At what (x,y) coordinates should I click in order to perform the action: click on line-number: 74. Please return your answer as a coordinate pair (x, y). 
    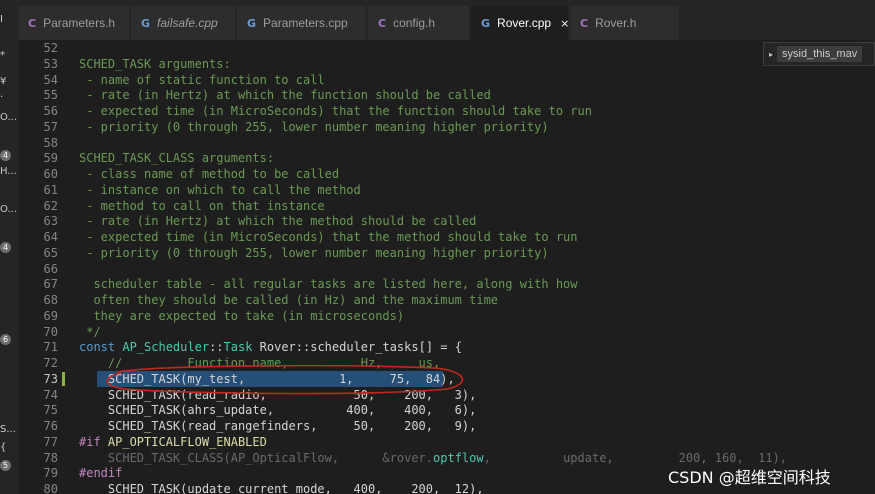
    Looking at the image, I should click on (50, 394).